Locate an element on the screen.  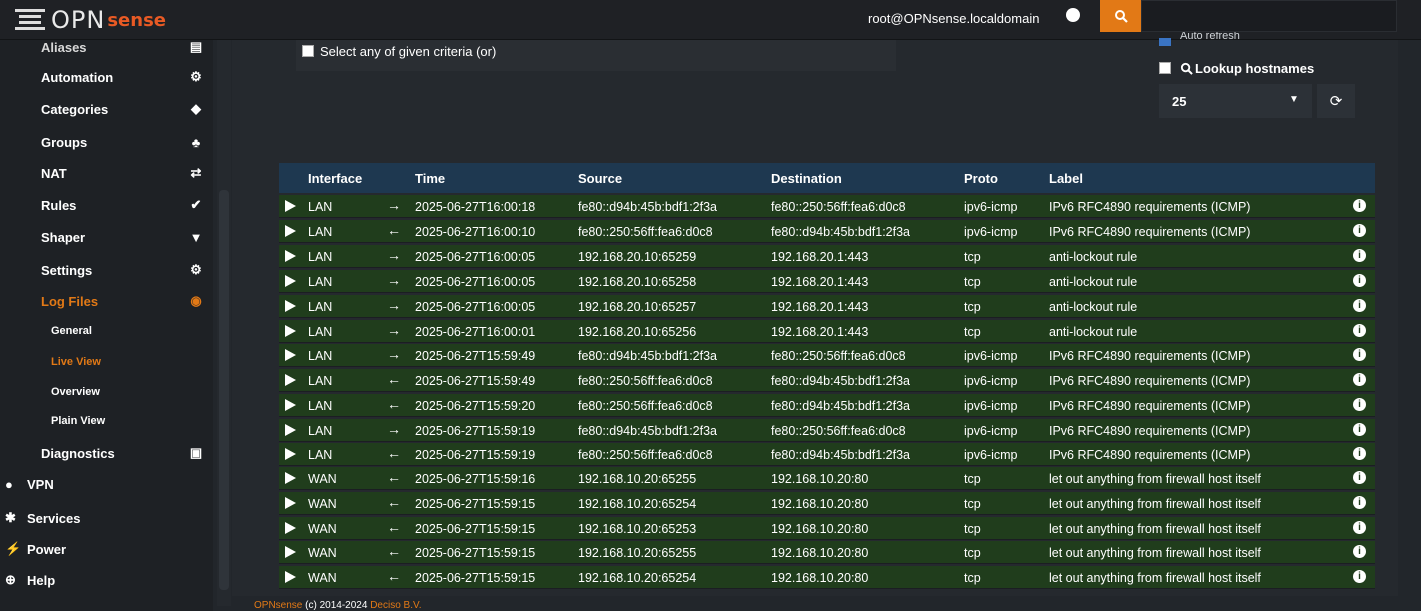
search-icon is located at coordinates (1186, 68).